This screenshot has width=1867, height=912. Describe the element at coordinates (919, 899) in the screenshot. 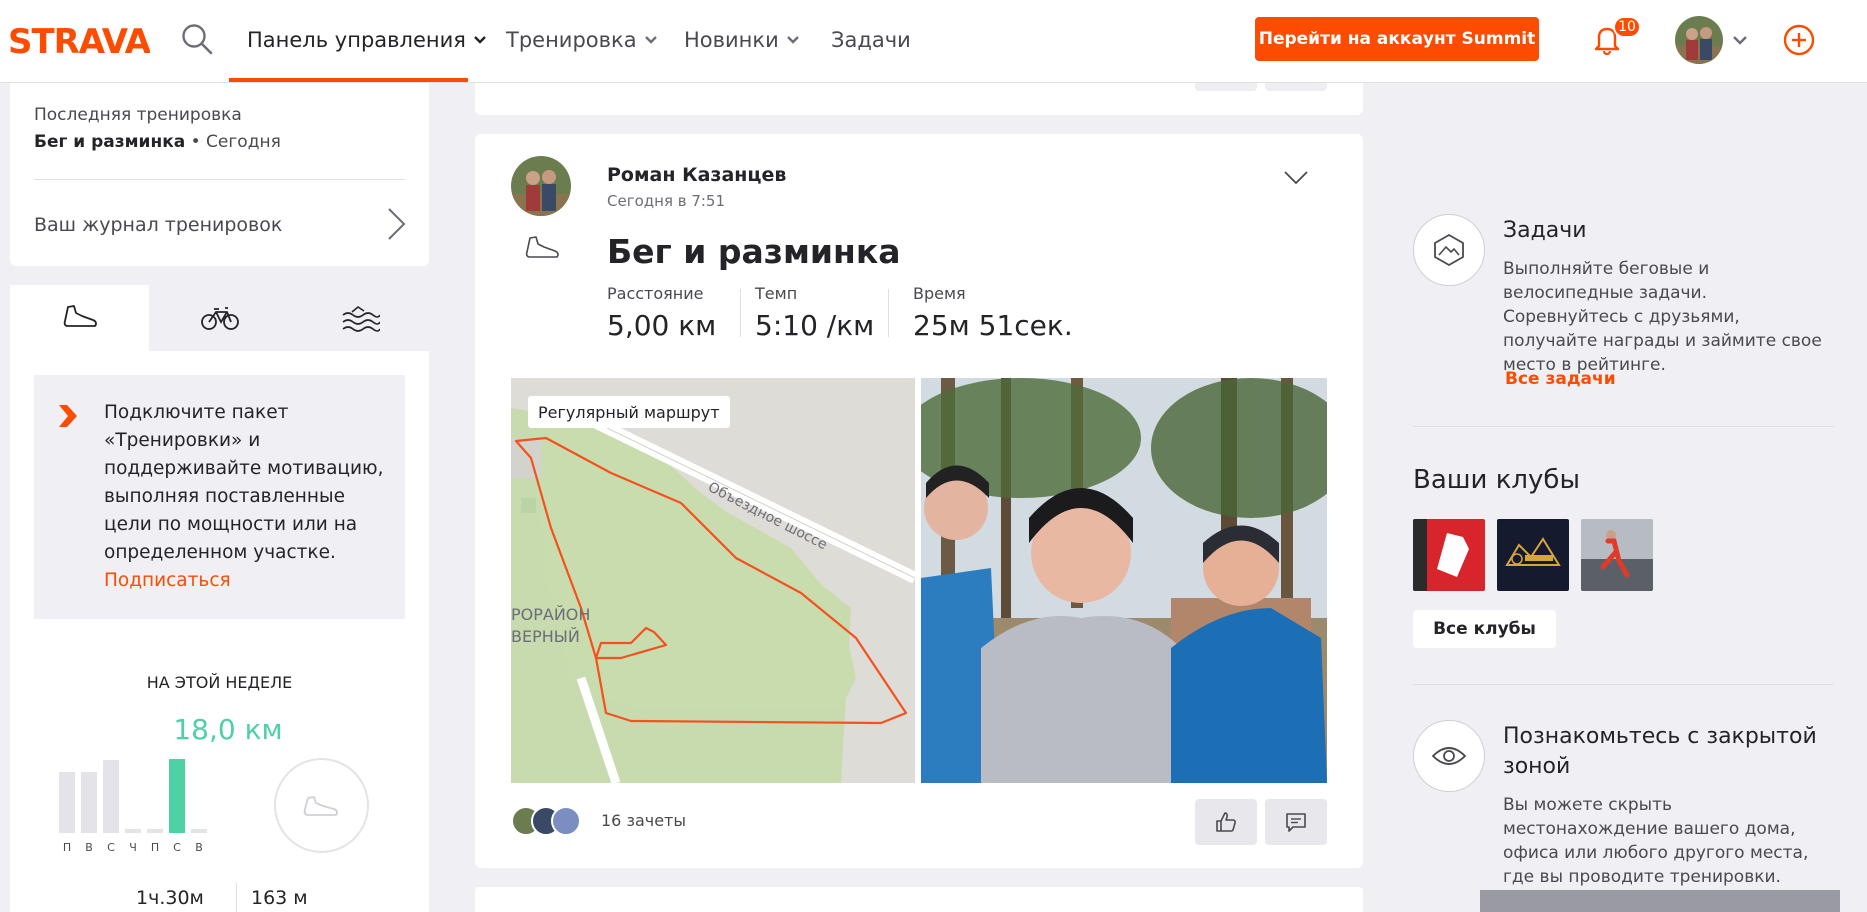

I see `next-activity-card` at that location.